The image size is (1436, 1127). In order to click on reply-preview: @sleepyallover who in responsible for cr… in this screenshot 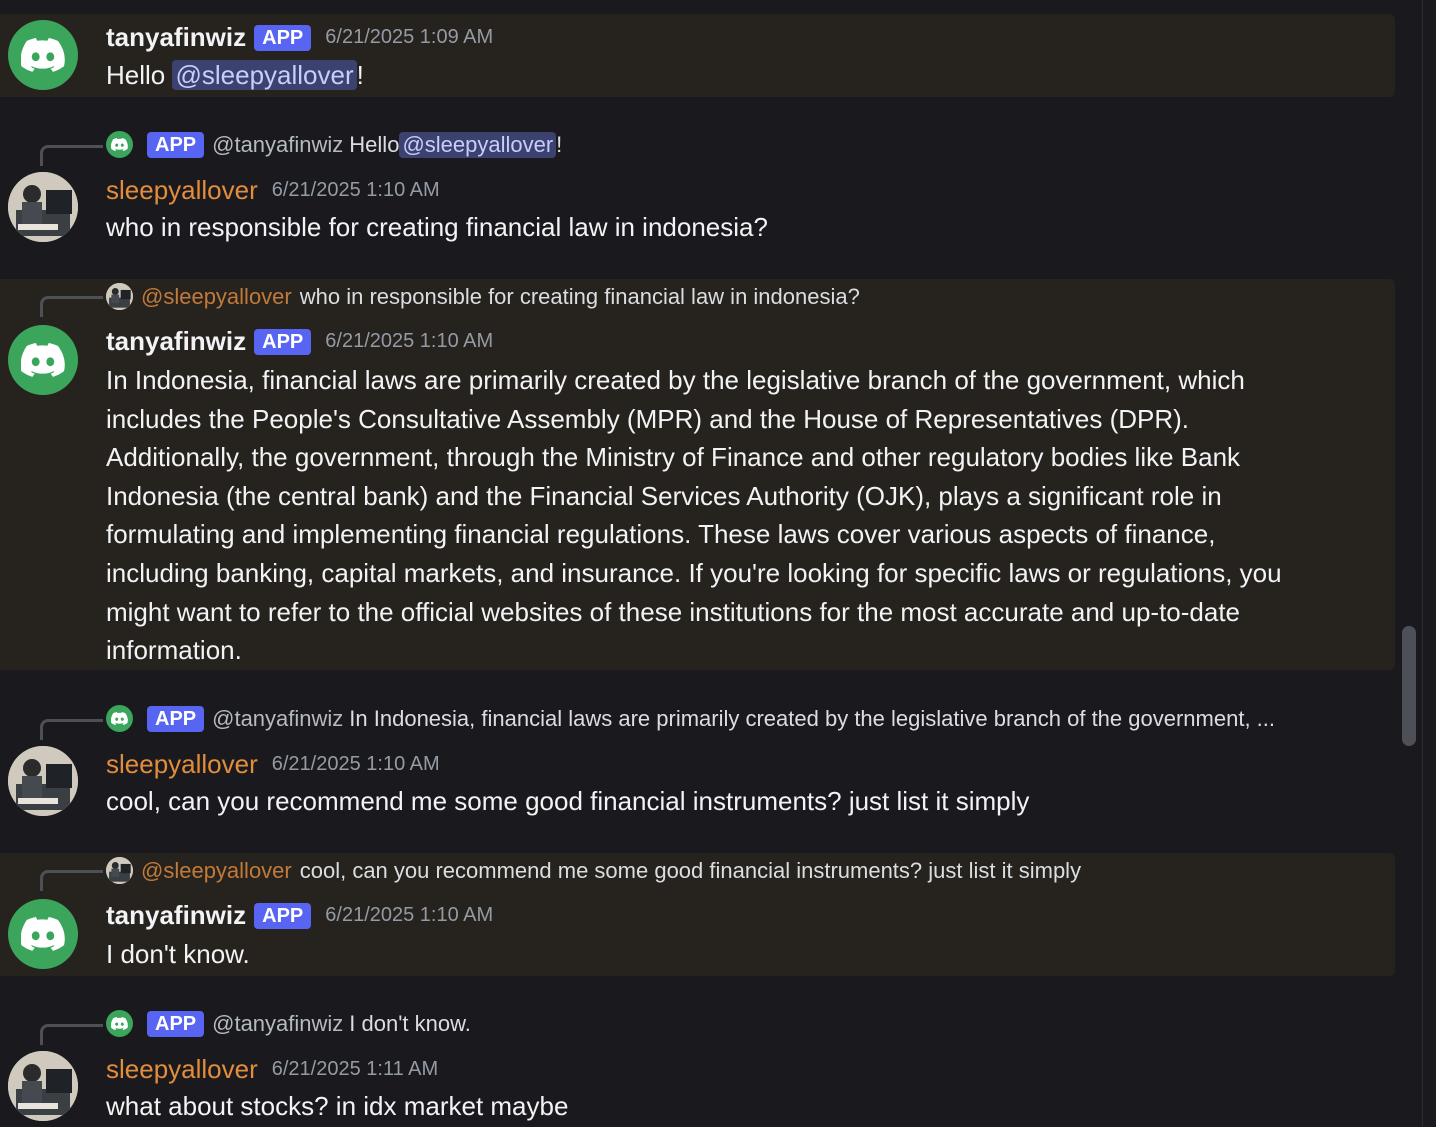, I will do `click(483, 296)`.